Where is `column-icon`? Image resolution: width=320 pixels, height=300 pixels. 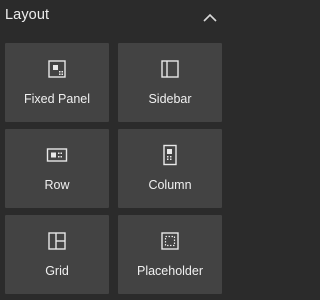 column-icon is located at coordinates (170, 155).